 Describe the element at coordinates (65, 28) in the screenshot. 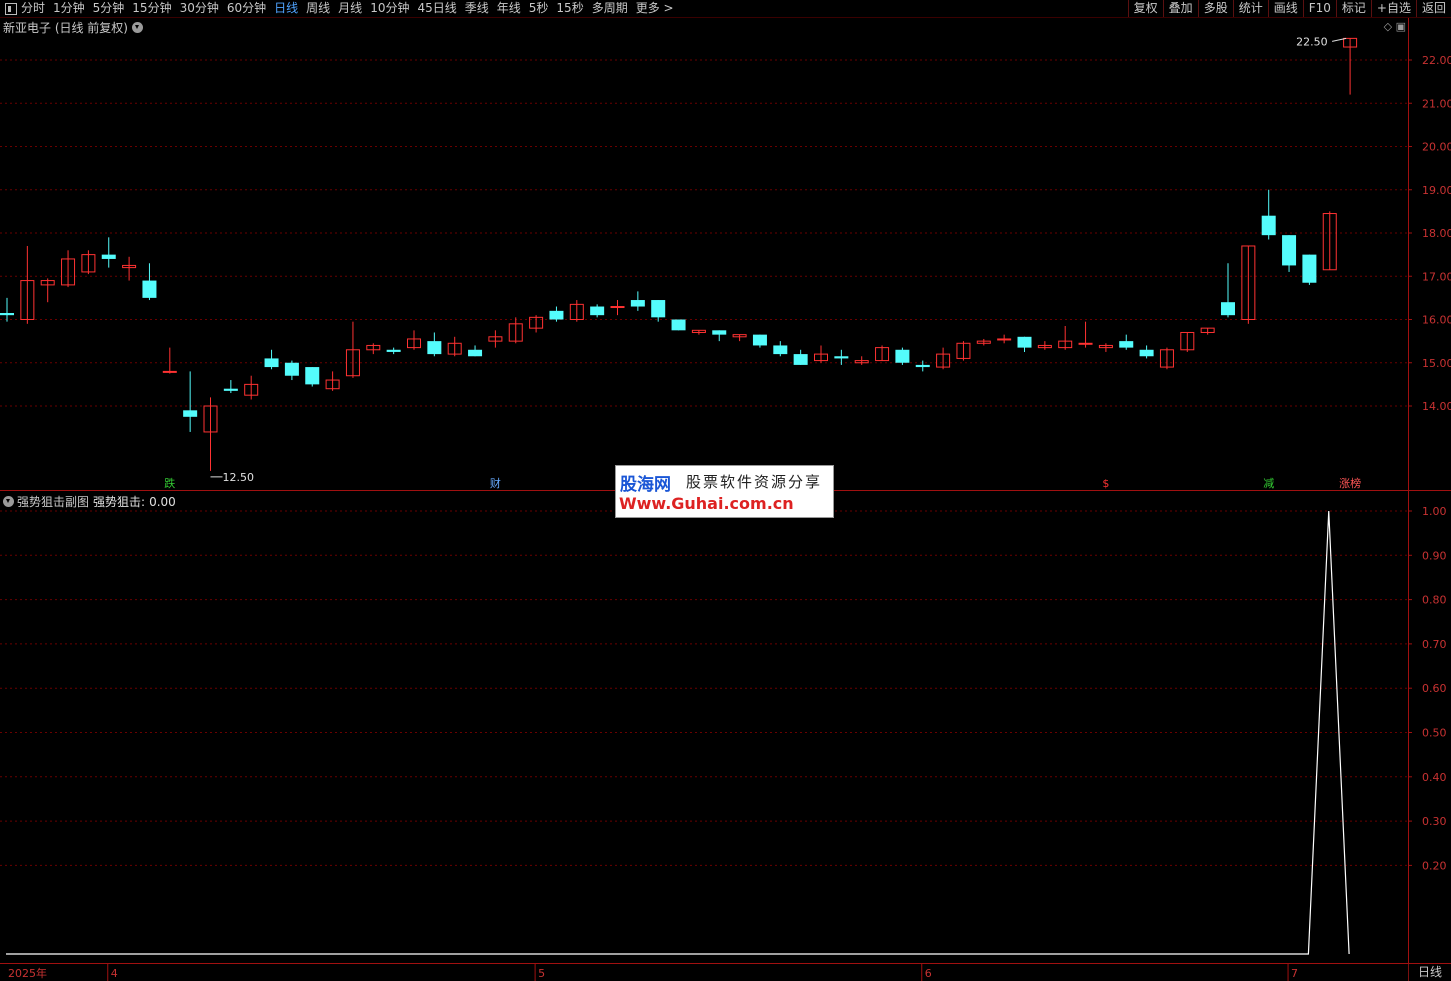

I see `stock-title-text: 新亚电子 (日线 前复权)` at that location.